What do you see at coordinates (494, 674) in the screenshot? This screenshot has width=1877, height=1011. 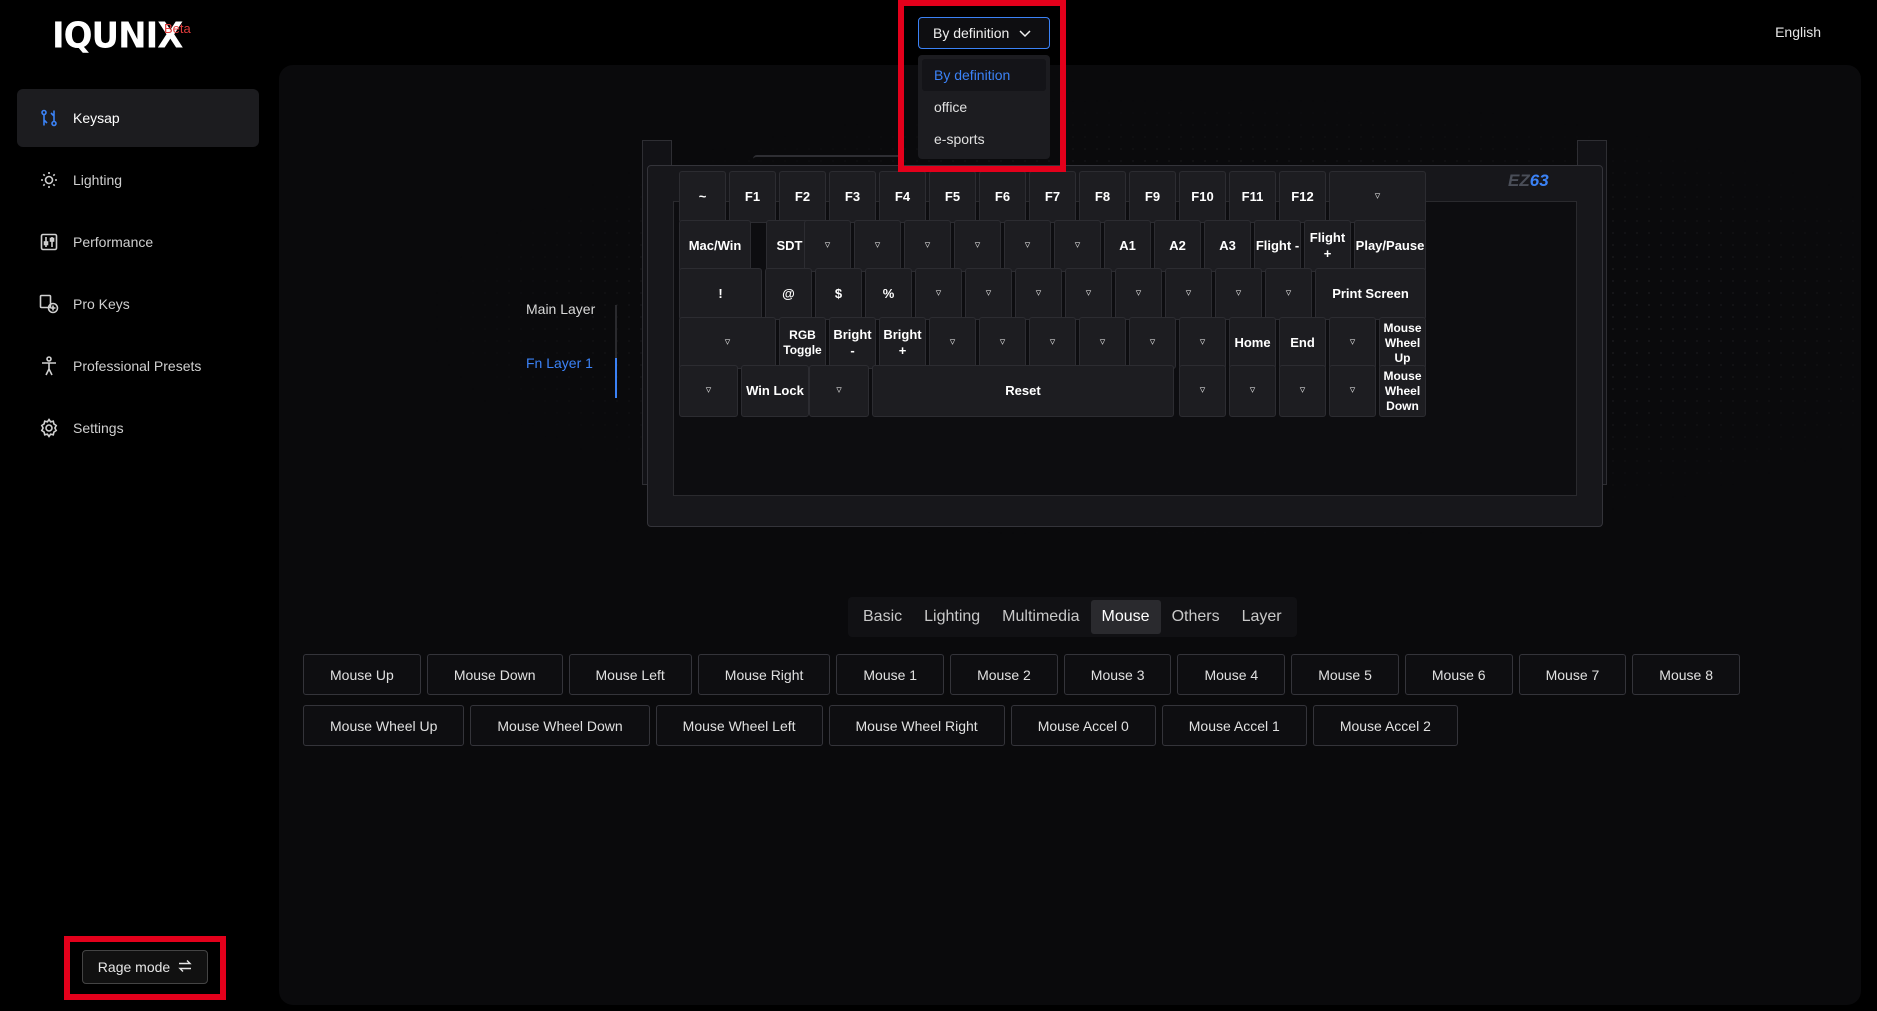 I see `mouse-key-mouse-down: Mouse Down` at bounding box center [494, 674].